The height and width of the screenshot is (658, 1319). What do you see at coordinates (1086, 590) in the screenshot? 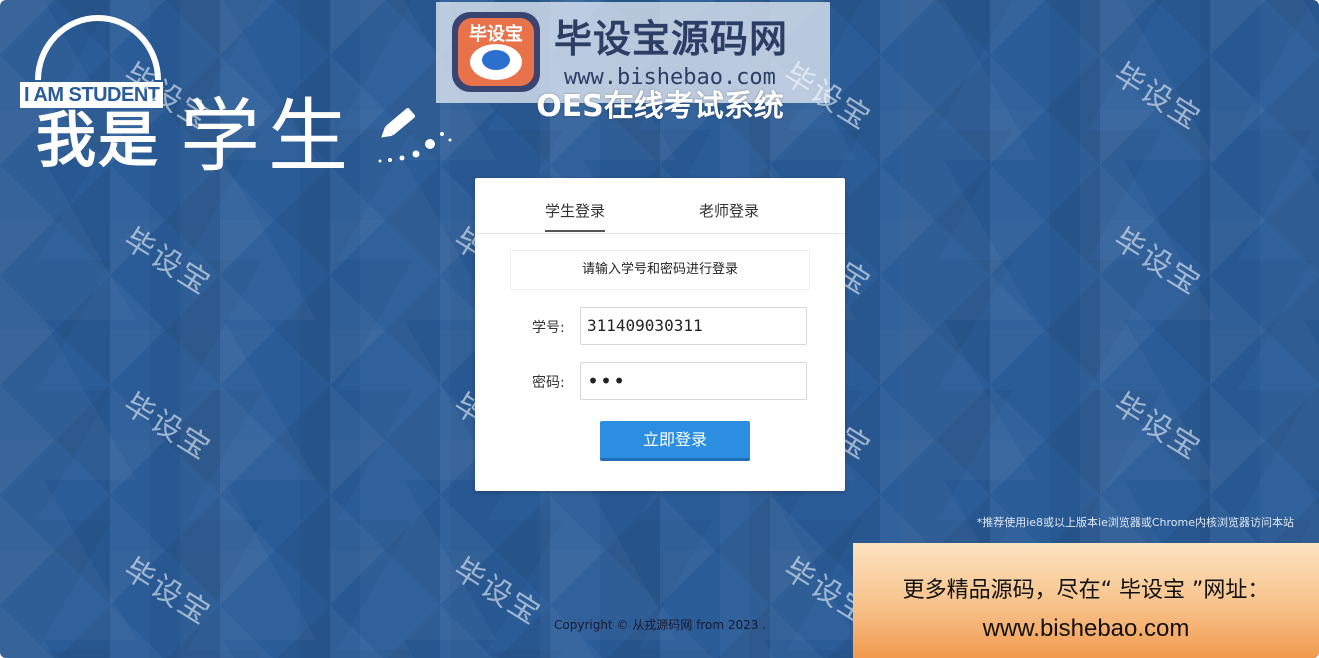
I see `ad-text: 更多精品源码，尽在“ 毕设宝 ”网址：` at bounding box center [1086, 590].